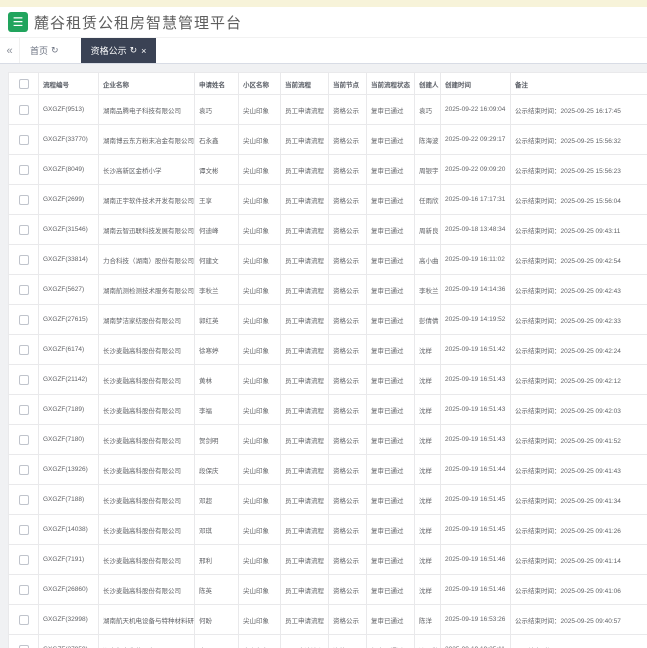 The width and height of the screenshot is (647, 648). Describe the element at coordinates (578, 289) in the screenshot. I see `cell-remark: 公示结束时间：2025-09-25 09:42:43` at that location.